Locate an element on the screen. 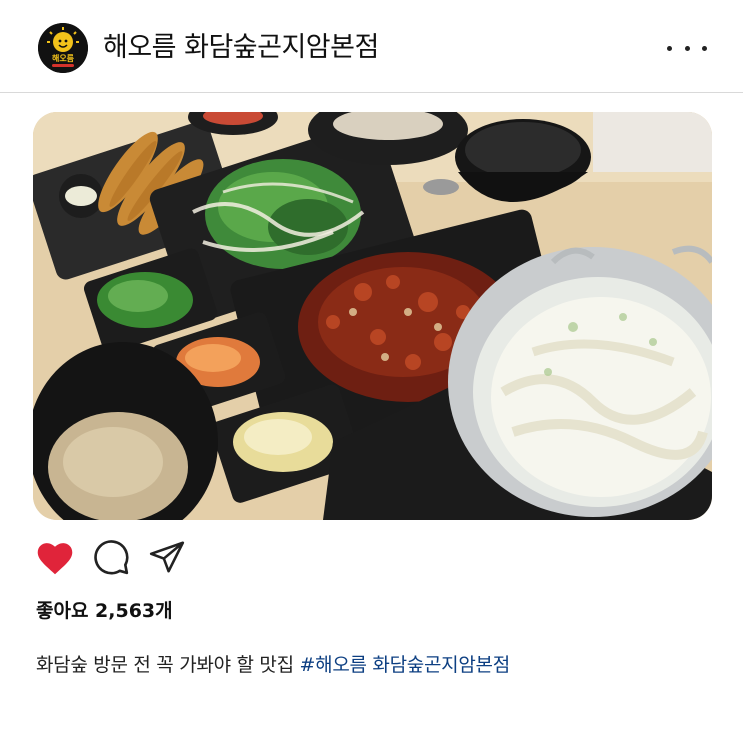  avatar-logo-text: 해오름 is located at coordinates (63, 58).